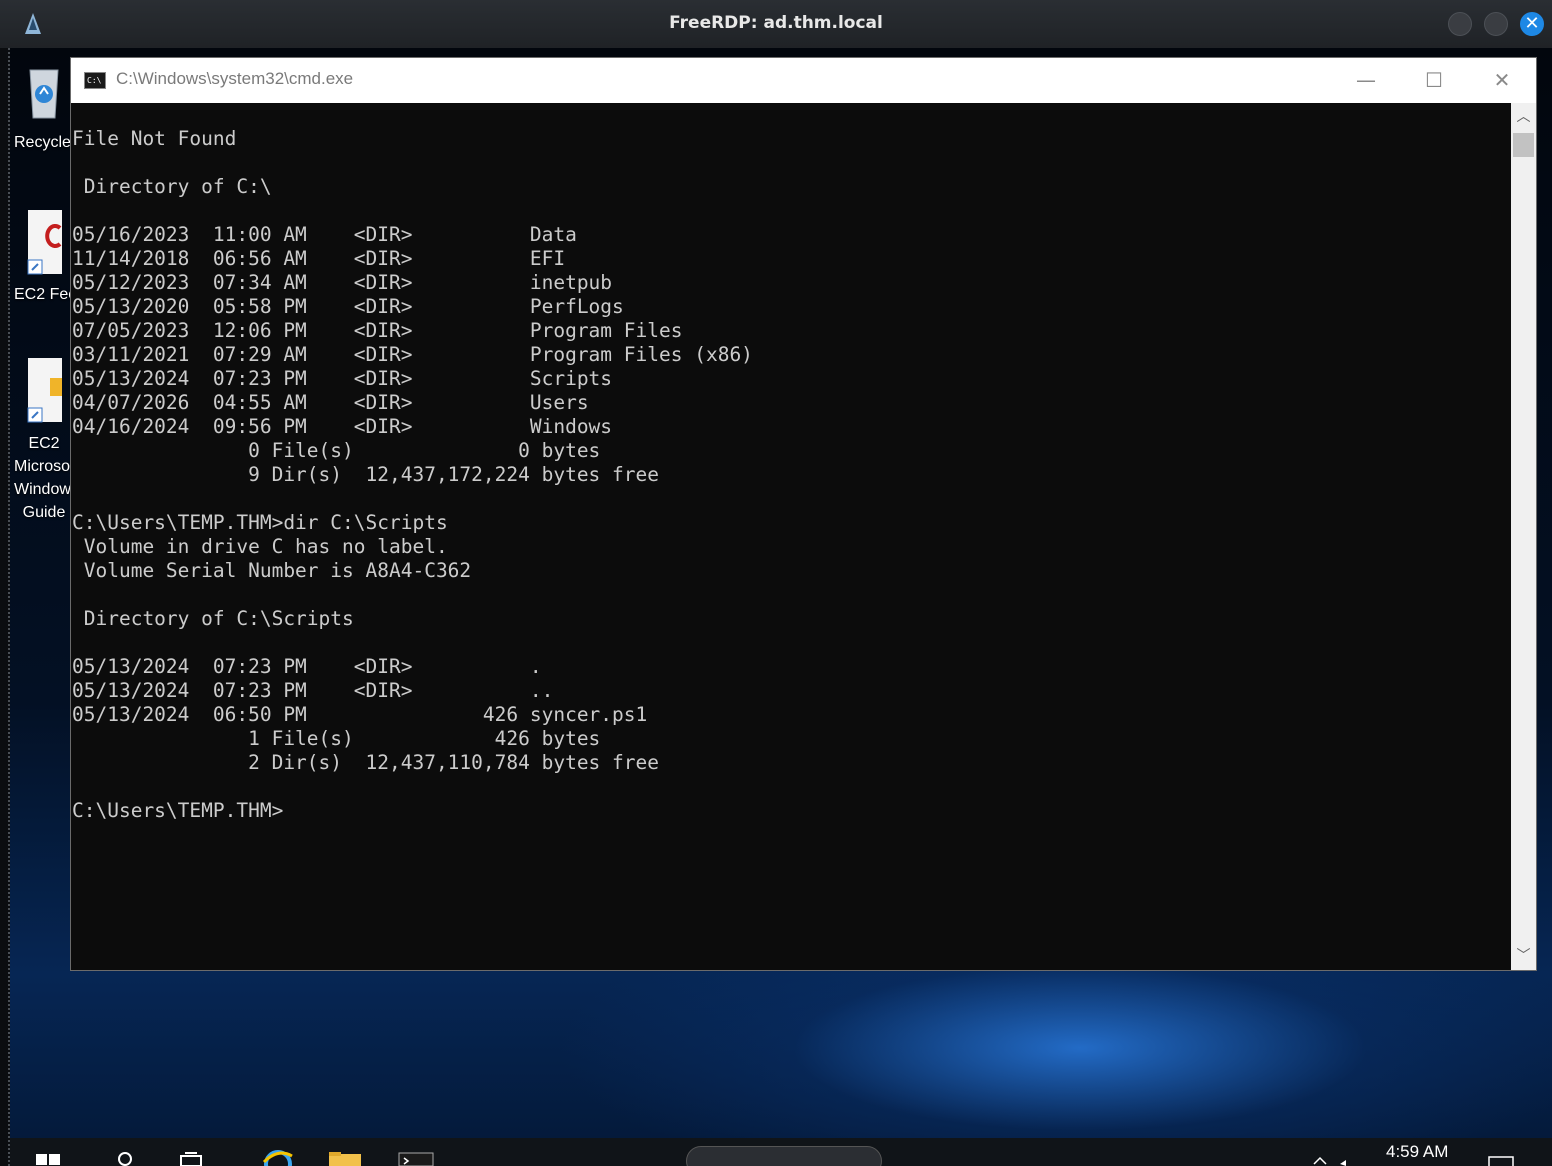 This screenshot has width=1552, height=1166. I want to click on console-line: Directory of C:\, so click(172, 186).